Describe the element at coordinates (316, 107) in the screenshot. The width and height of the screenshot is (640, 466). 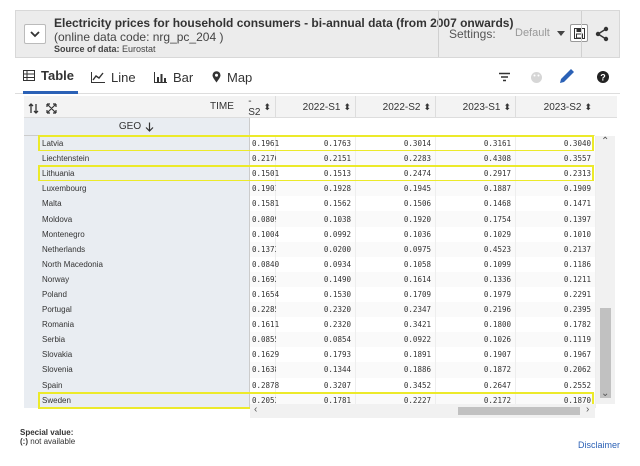
I see `column-header: 2022-S1 ⬍` at that location.